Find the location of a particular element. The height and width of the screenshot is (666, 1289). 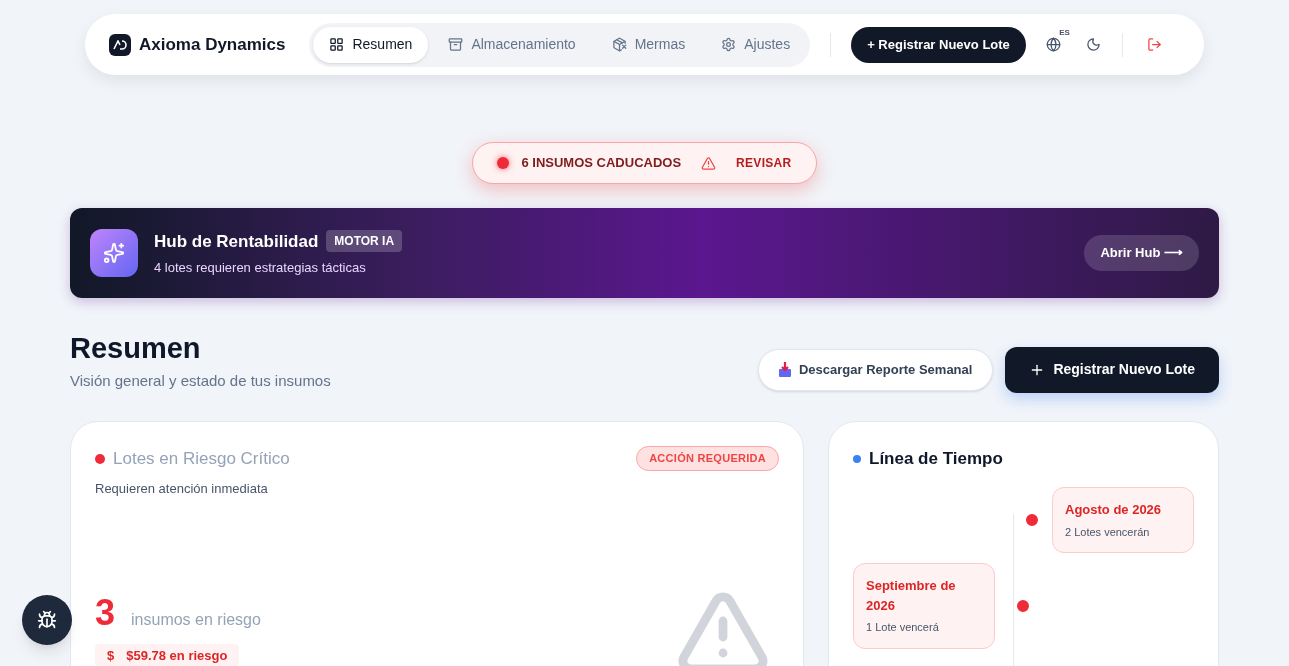

timeline-entry: Agosto de 2026 2 Lotes vencerán is located at coordinates (1123, 520).